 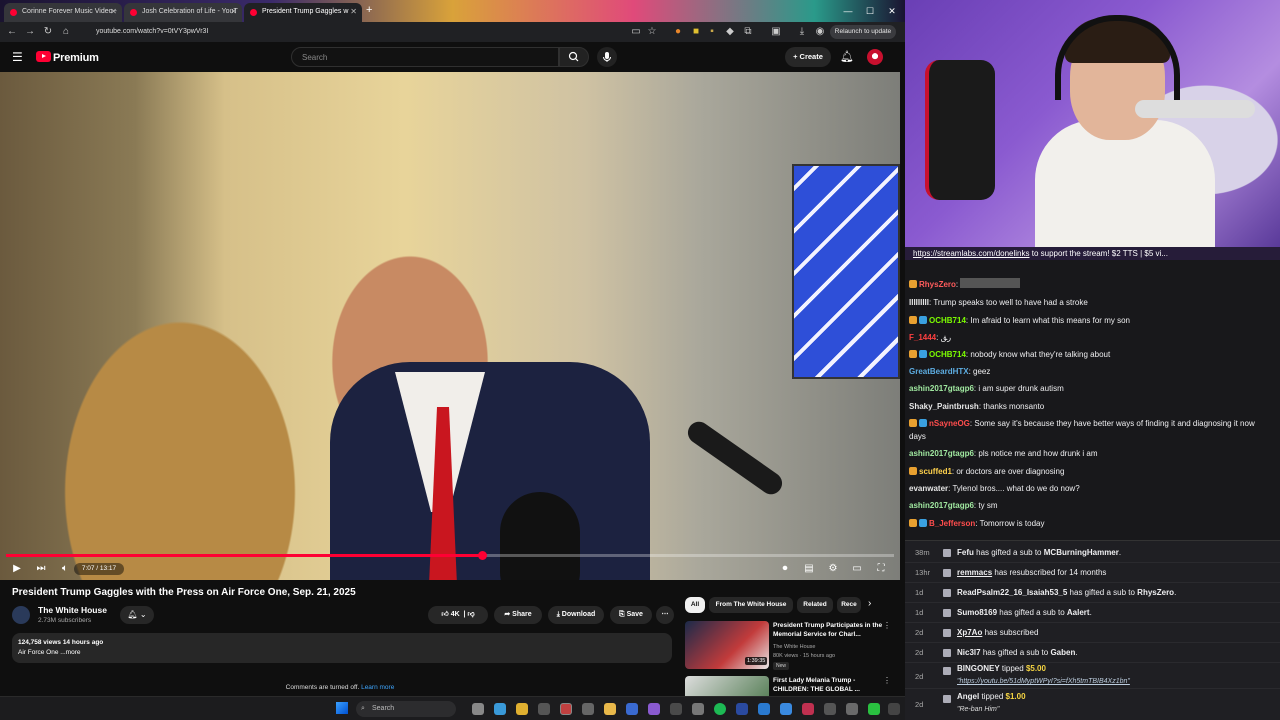 What do you see at coordinates (406, 709) in the screenshot?
I see `taskbar-search: ⌕ Search` at bounding box center [406, 709].